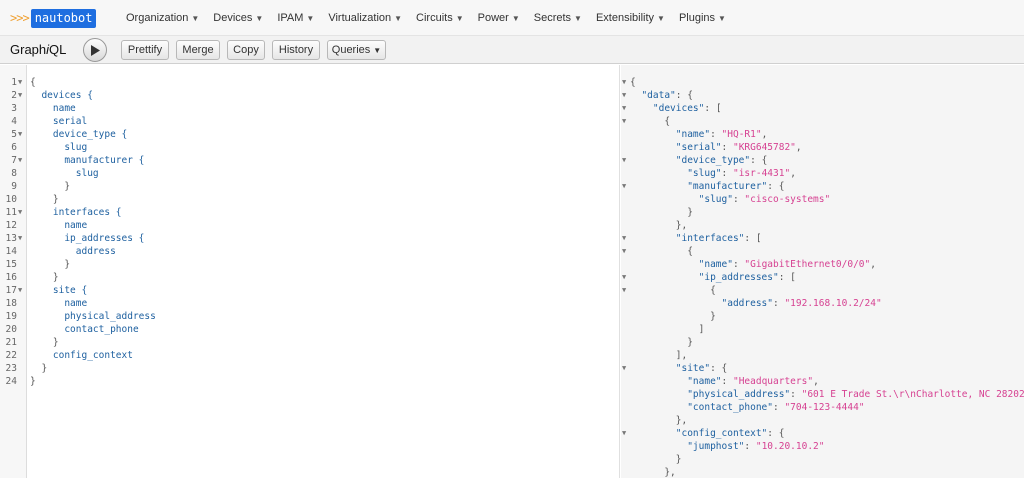 The width and height of the screenshot is (1024, 478). I want to click on query-line: 24}, so click(300, 381).